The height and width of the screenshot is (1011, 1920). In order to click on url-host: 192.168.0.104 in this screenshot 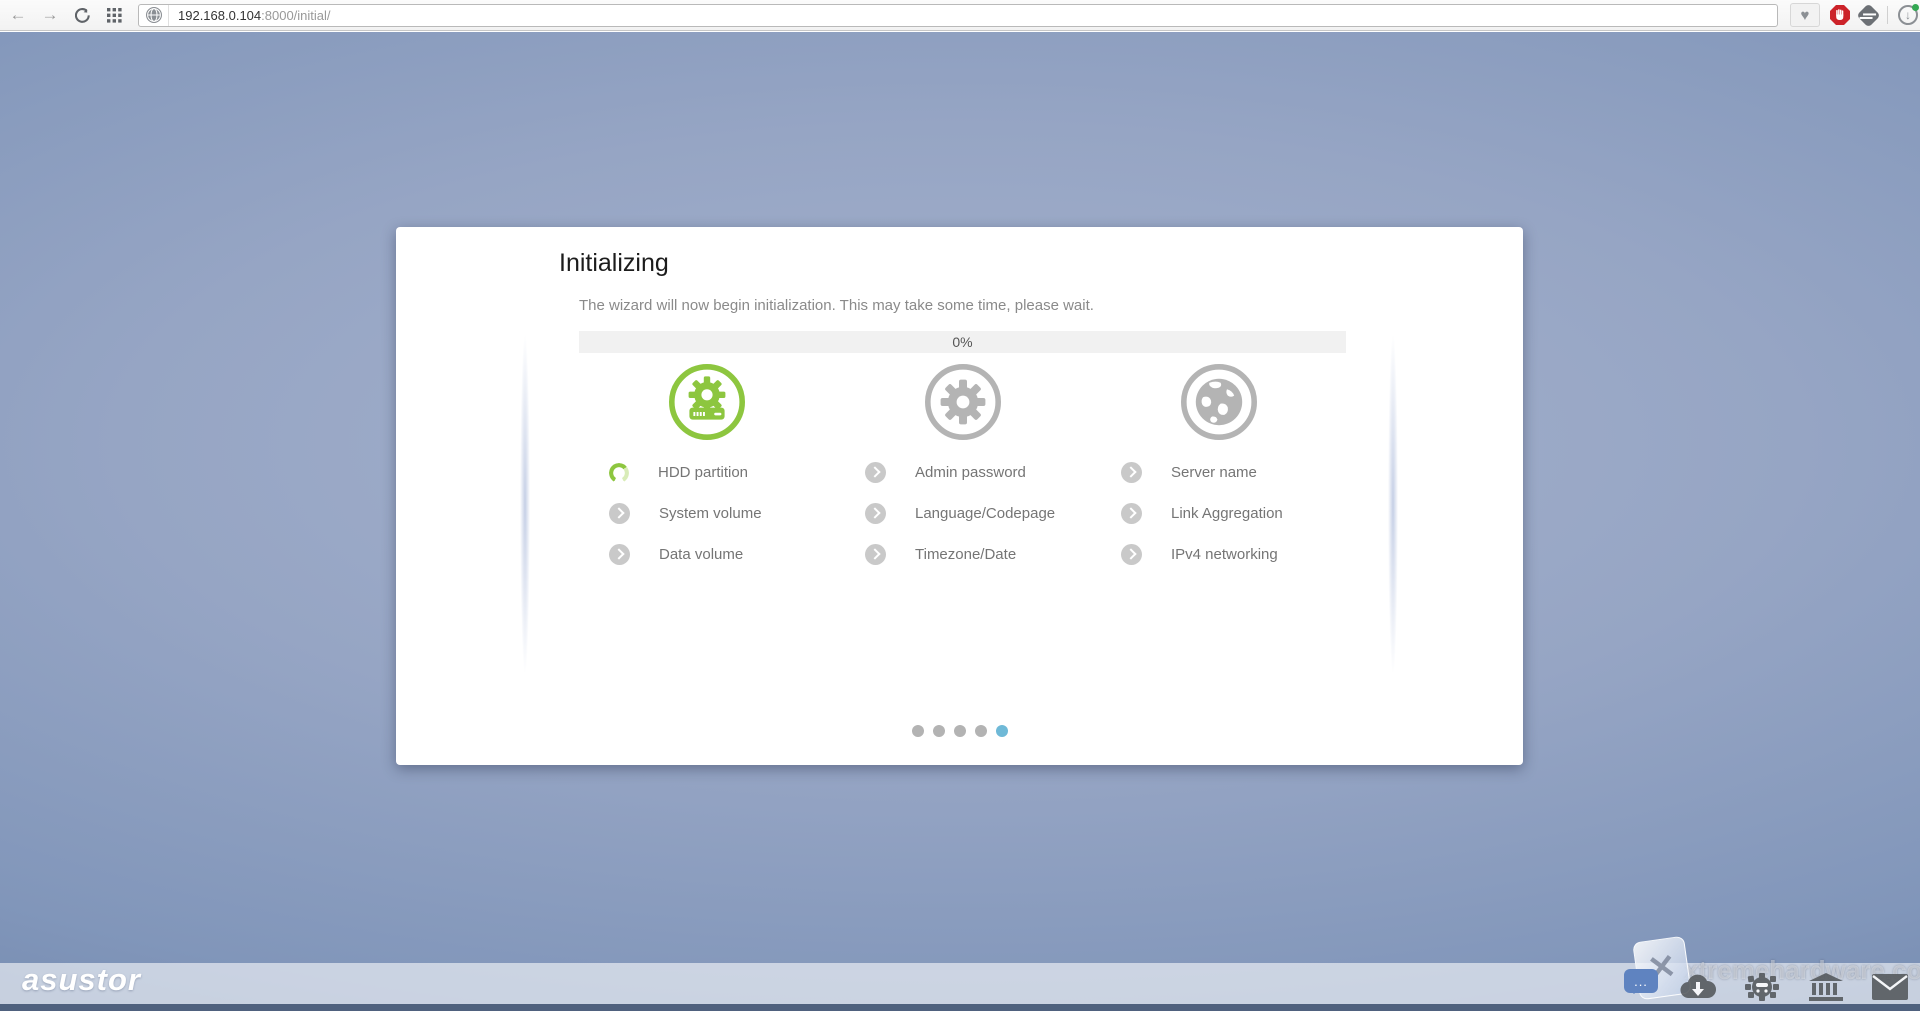, I will do `click(220, 15)`.